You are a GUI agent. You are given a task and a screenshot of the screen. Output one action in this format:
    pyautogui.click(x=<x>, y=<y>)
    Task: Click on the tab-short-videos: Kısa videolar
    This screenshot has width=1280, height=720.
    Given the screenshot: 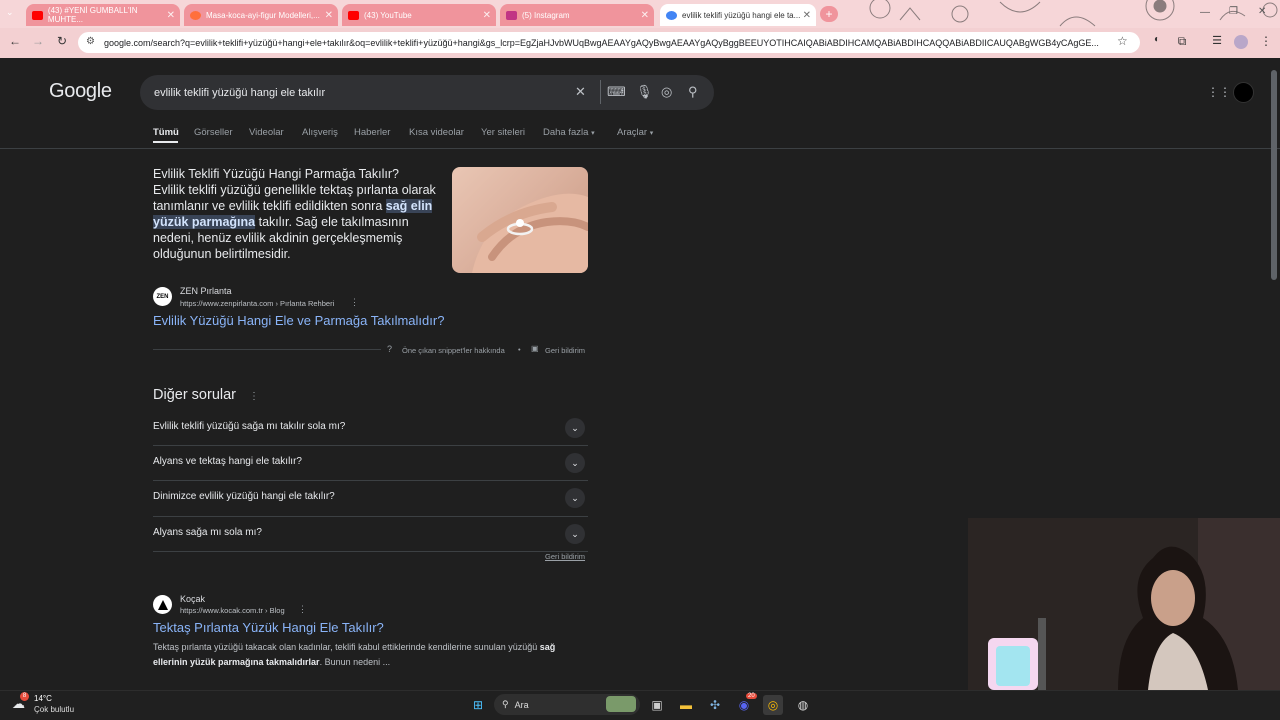 What is the action you would take?
    pyautogui.click(x=436, y=132)
    